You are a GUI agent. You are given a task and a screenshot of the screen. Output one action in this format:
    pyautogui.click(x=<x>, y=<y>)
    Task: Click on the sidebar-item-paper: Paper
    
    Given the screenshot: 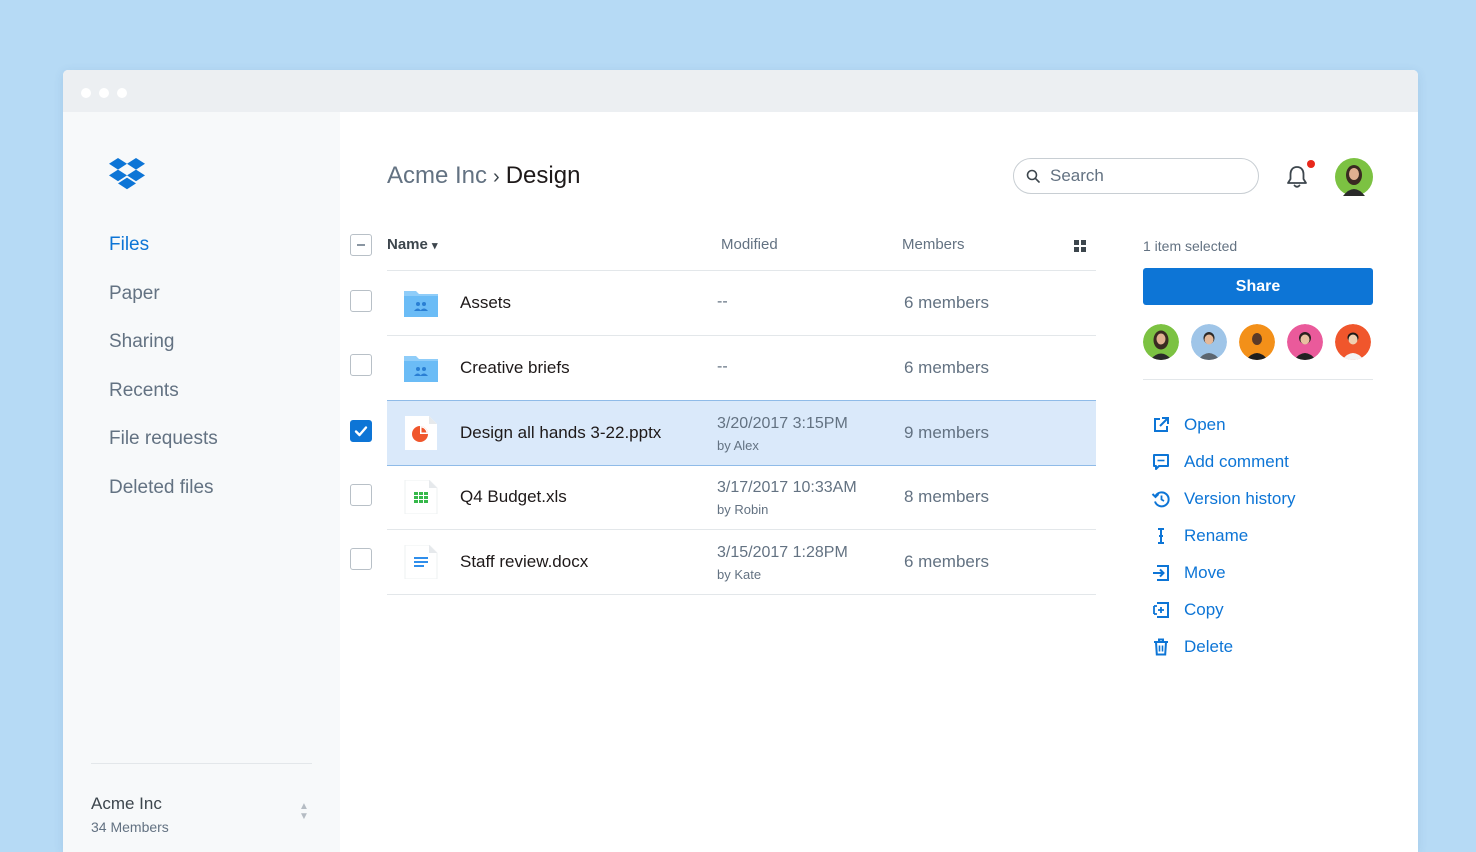 What is the action you would take?
    pyautogui.click(x=163, y=305)
    